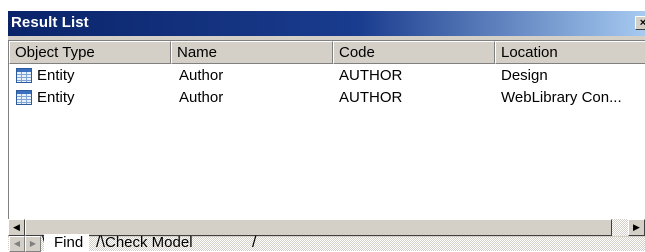  What do you see at coordinates (50, 22) in the screenshot?
I see `panel-title: Result List` at bounding box center [50, 22].